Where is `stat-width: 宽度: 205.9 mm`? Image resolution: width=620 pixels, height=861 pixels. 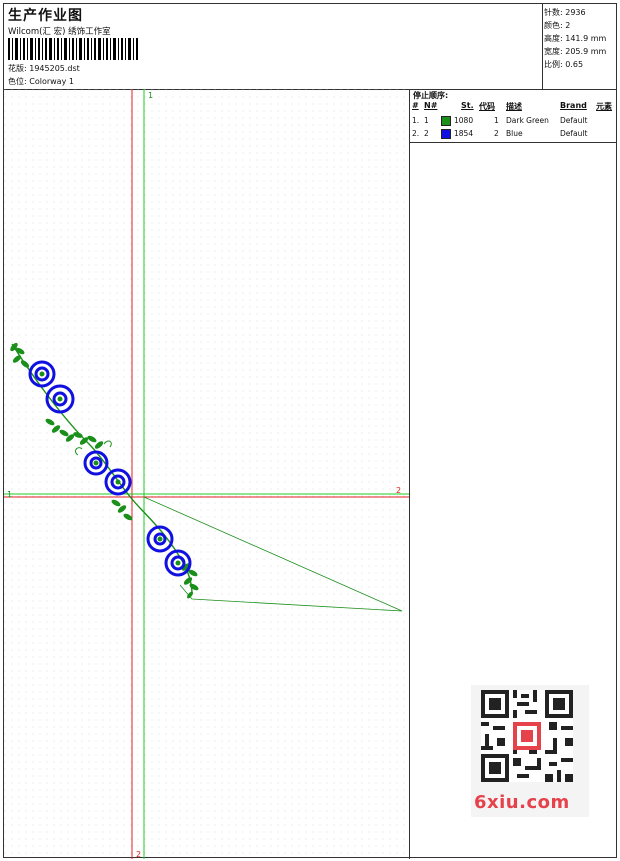 stat-width: 宽度: 205.9 mm is located at coordinates (575, 51).